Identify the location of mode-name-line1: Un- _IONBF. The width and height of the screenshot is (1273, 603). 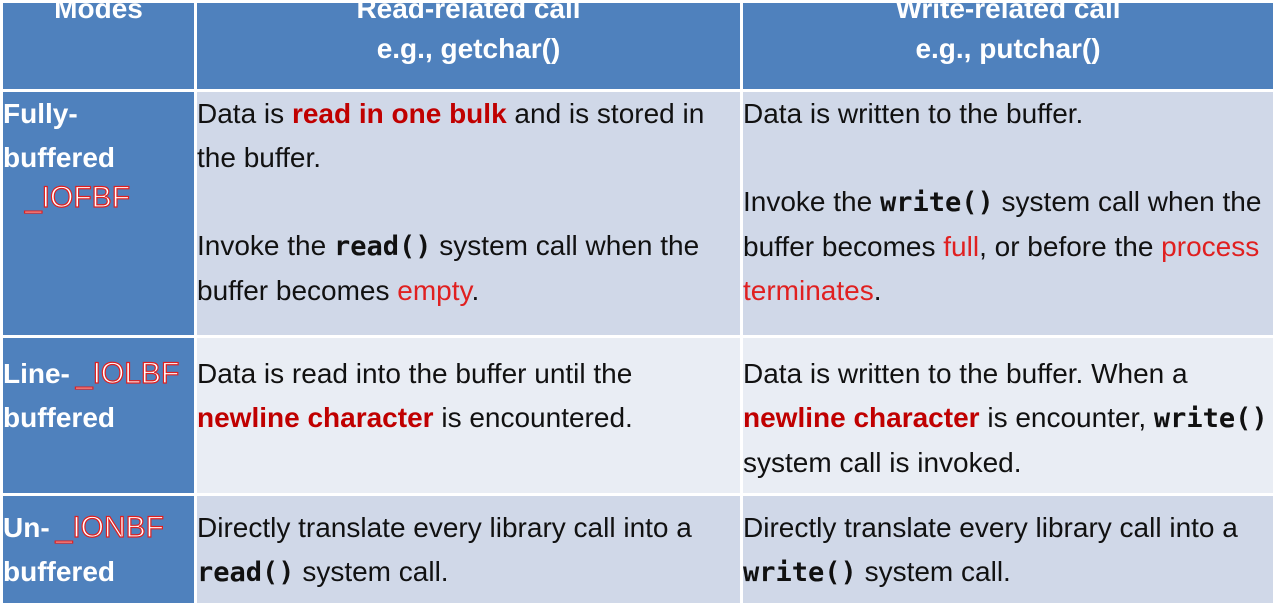
(98, 528).